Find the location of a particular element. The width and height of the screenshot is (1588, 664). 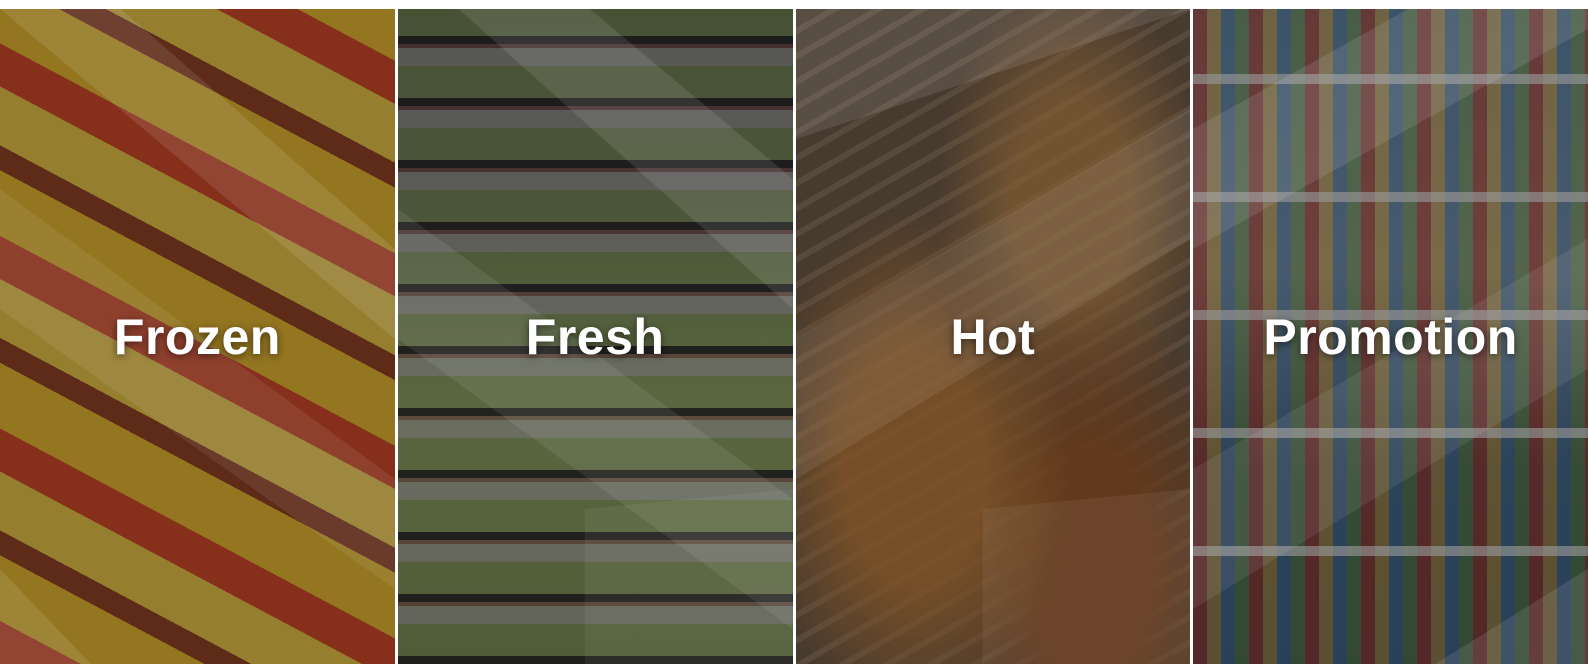

category-label: Fresh is located at coordinates (595, 336).